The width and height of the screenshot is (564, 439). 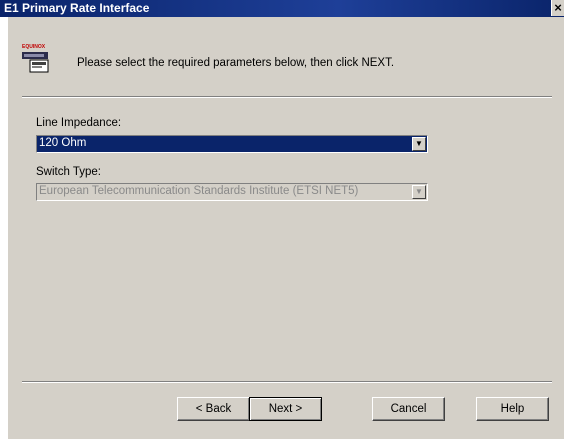 What do you see at coordinates (285, 409) in the screenshot?
I see `next-button: Next >` at bounding box center [285, 409].